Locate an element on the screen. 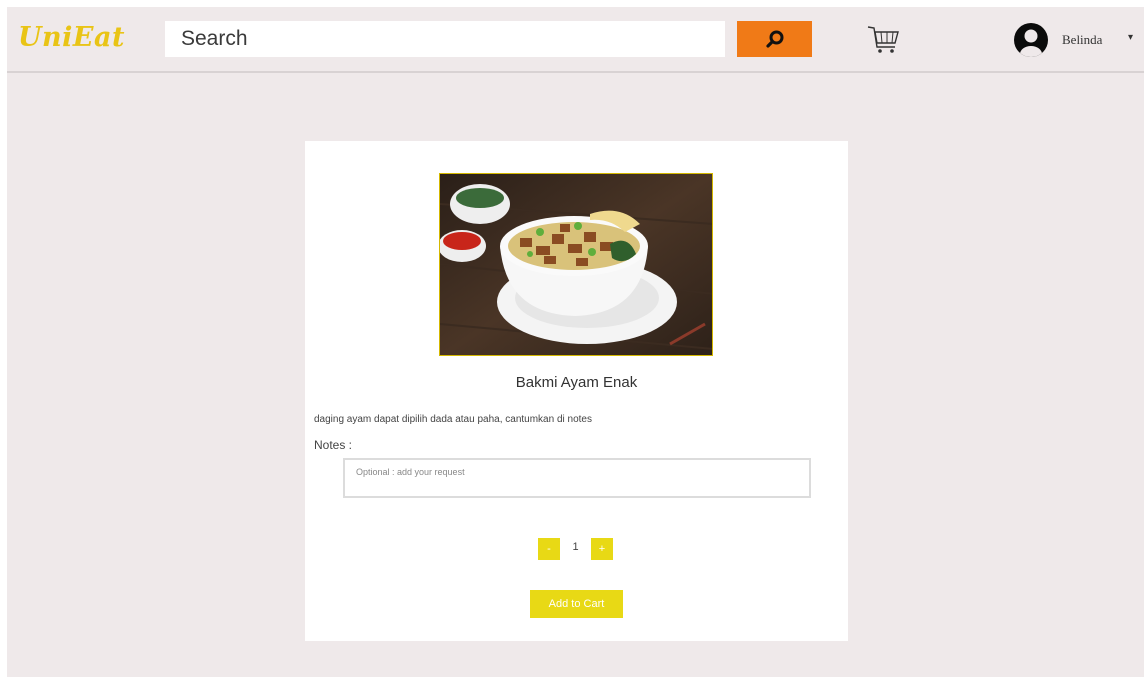 This screenshot has height=677, width=1144. product-name: Bakmi Ayam Enak is located at coordinates (576, 382).